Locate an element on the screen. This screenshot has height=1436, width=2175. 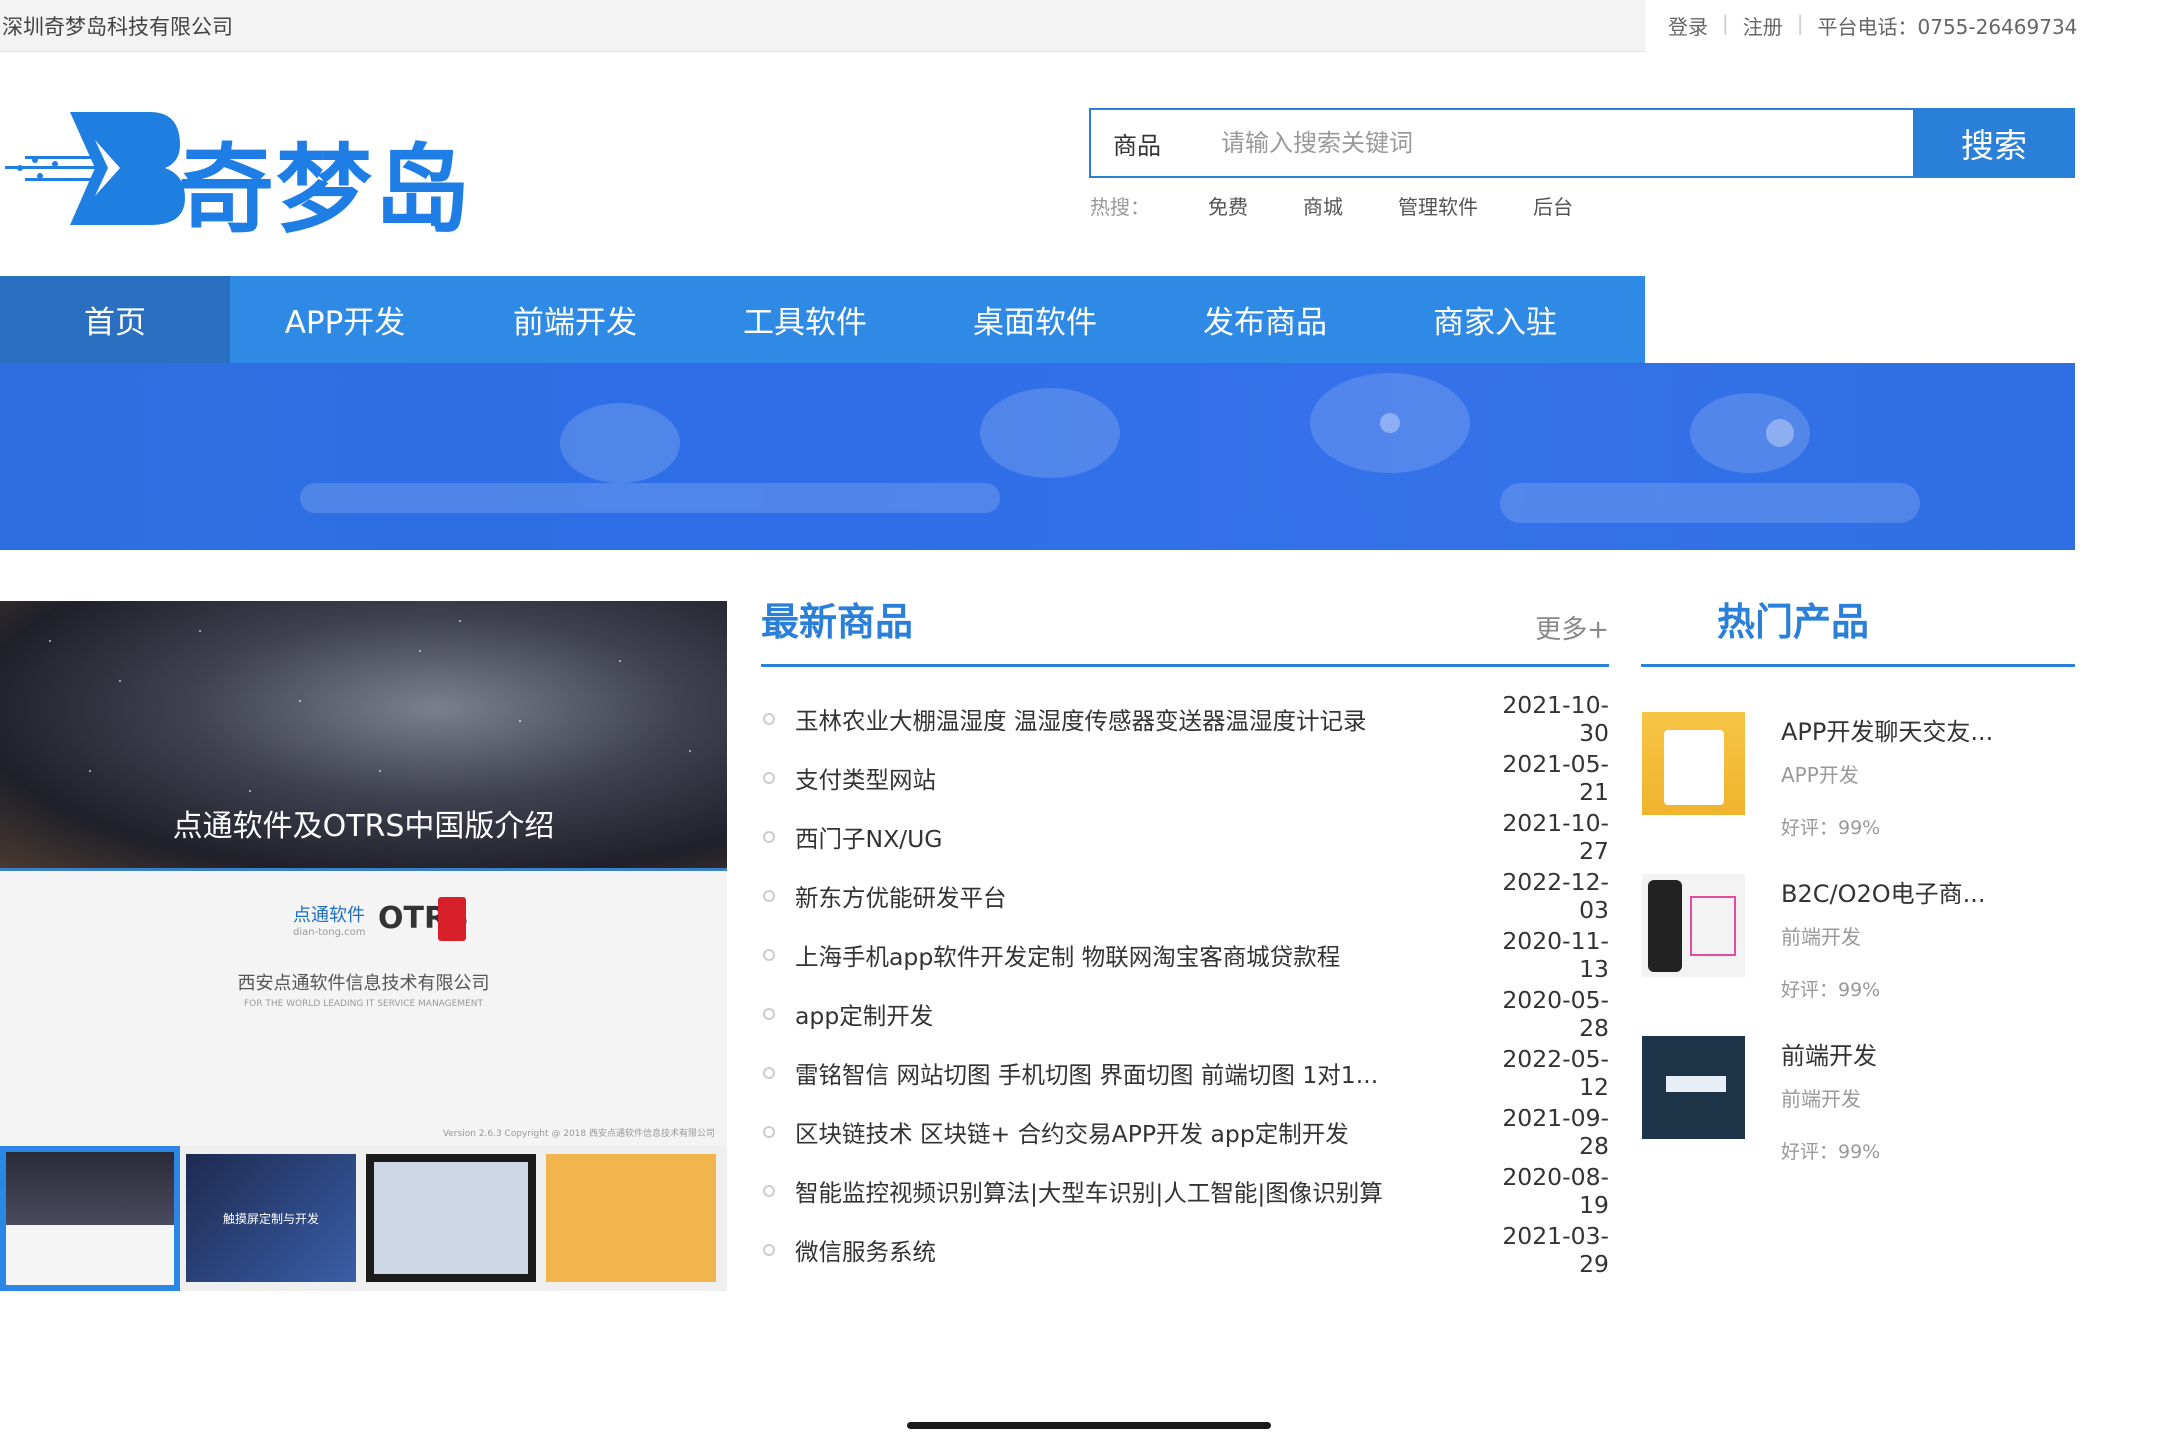
slide-image: 点通软件及OTRS中国版介绍 is located at coordinates (363, 734).